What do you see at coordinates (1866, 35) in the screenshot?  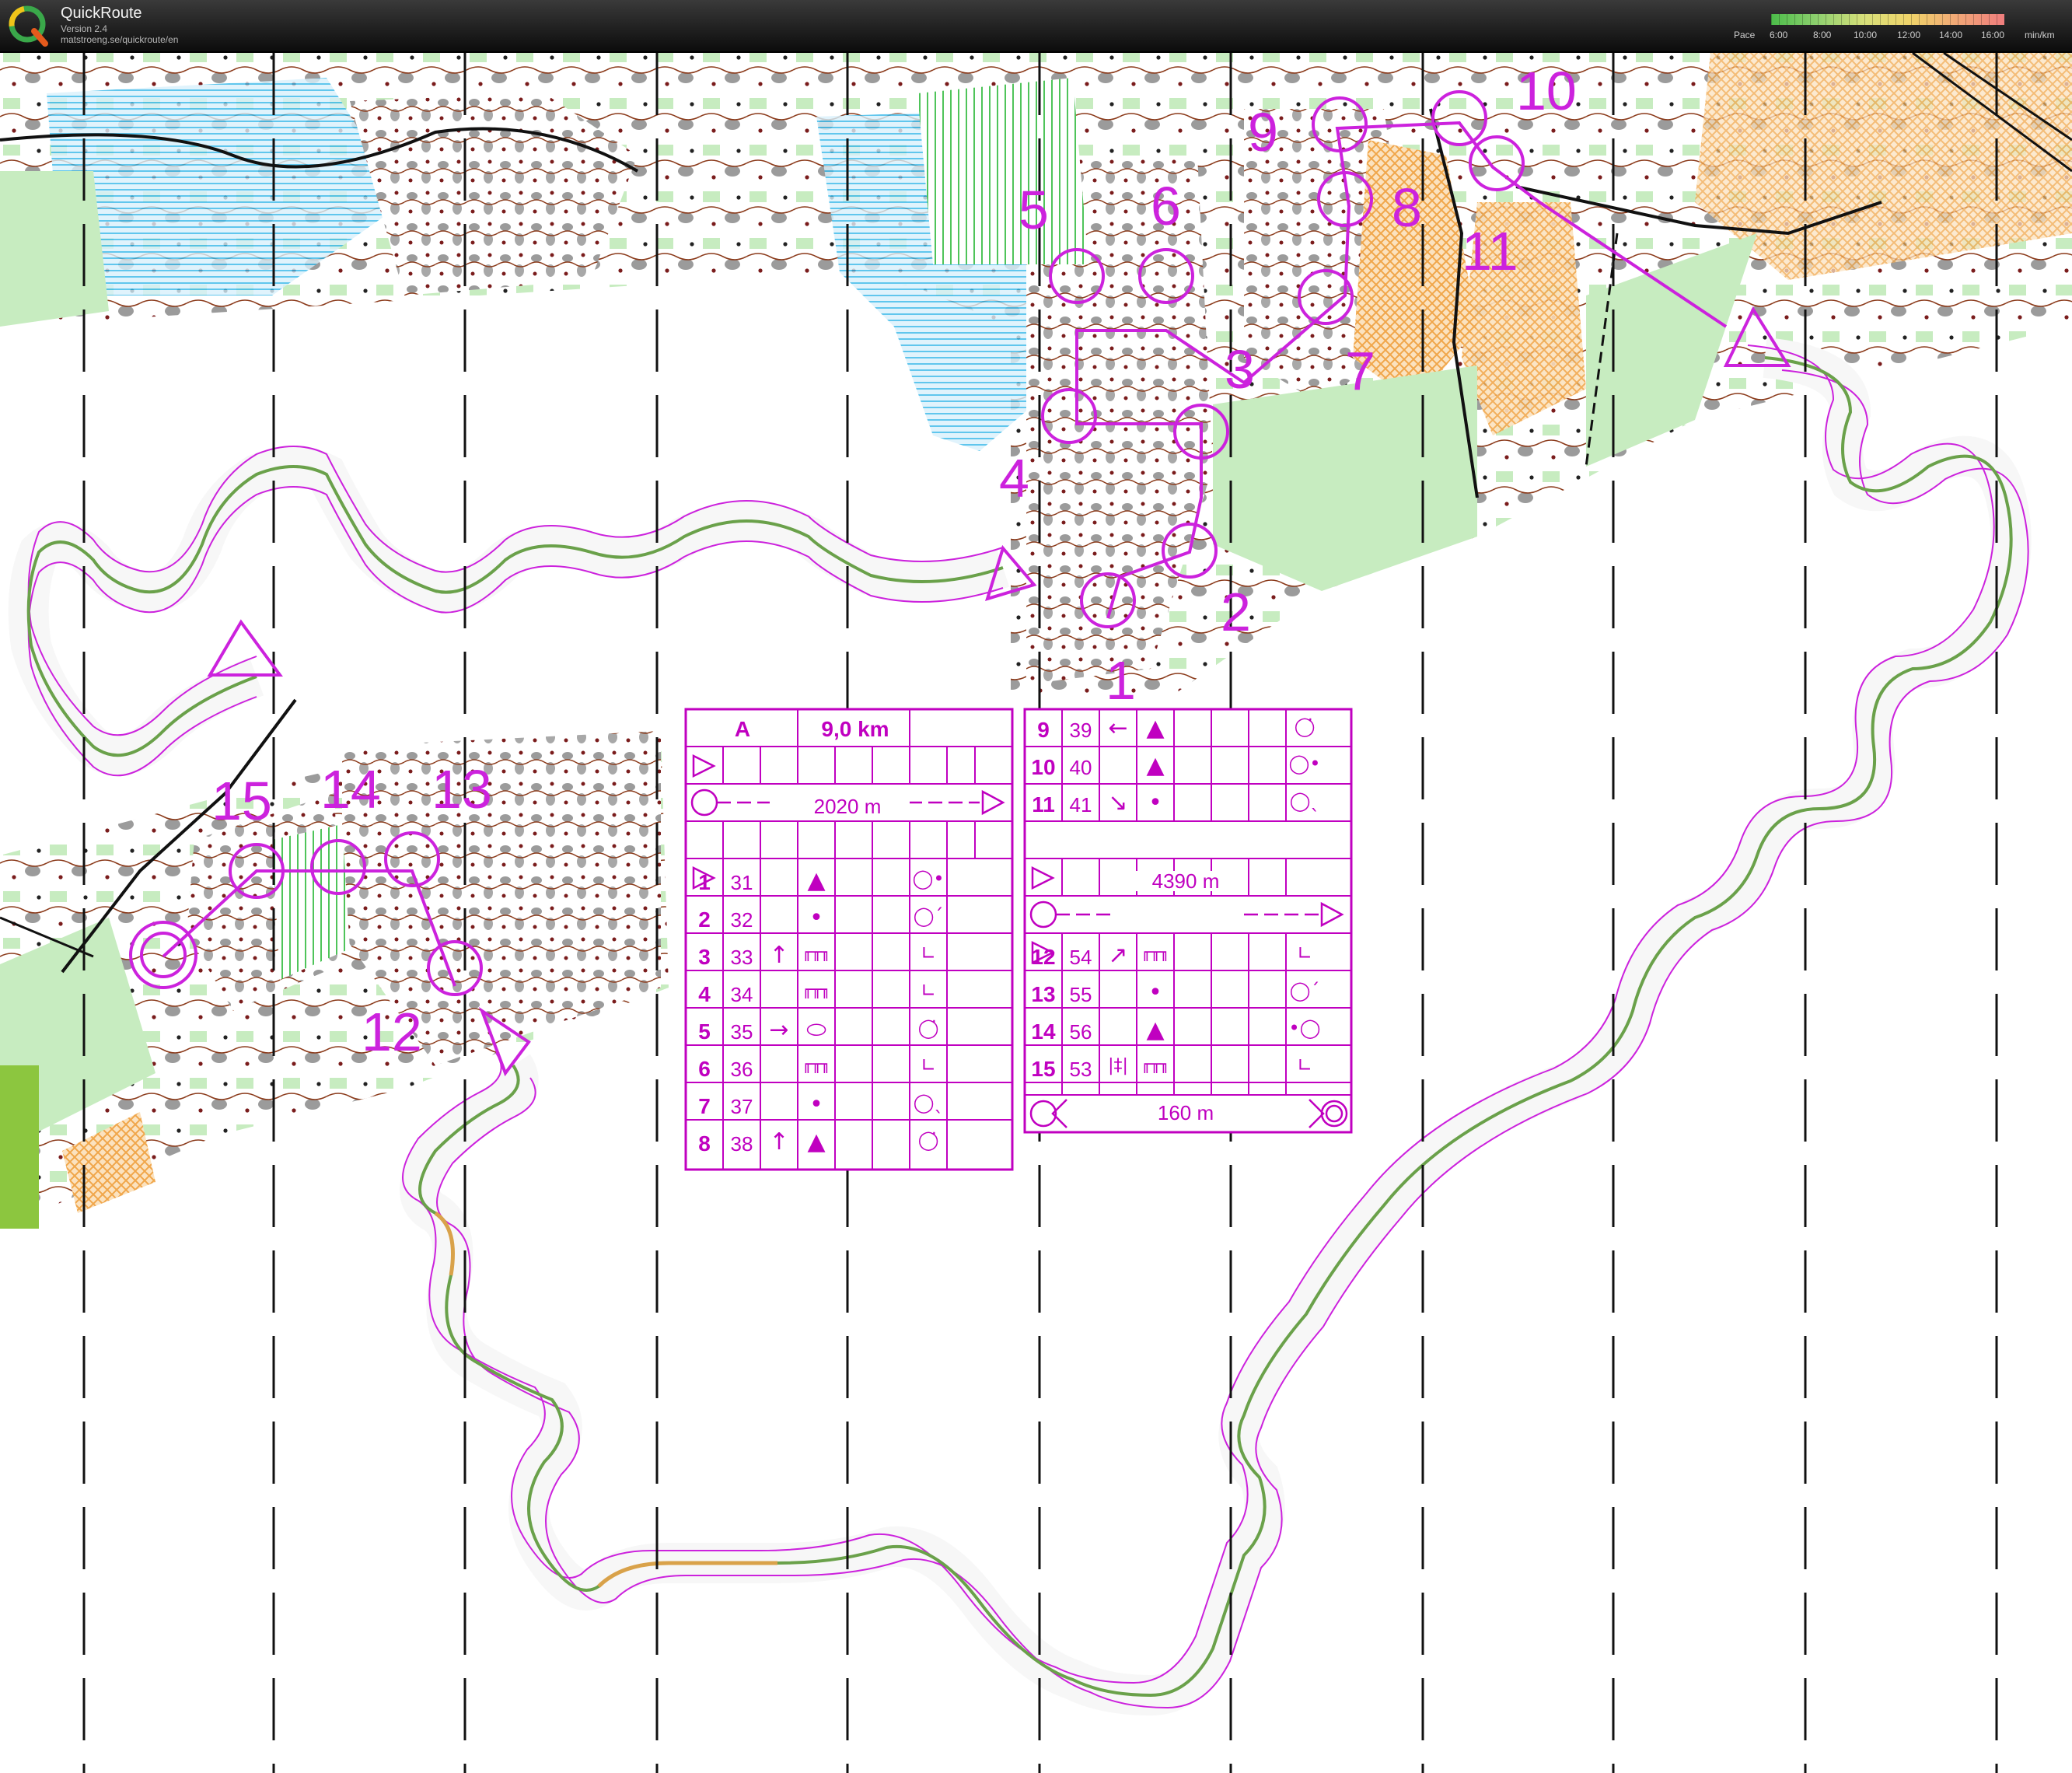 I see `pace-tick-label: 10:00` at bounding box center [1866, 35].